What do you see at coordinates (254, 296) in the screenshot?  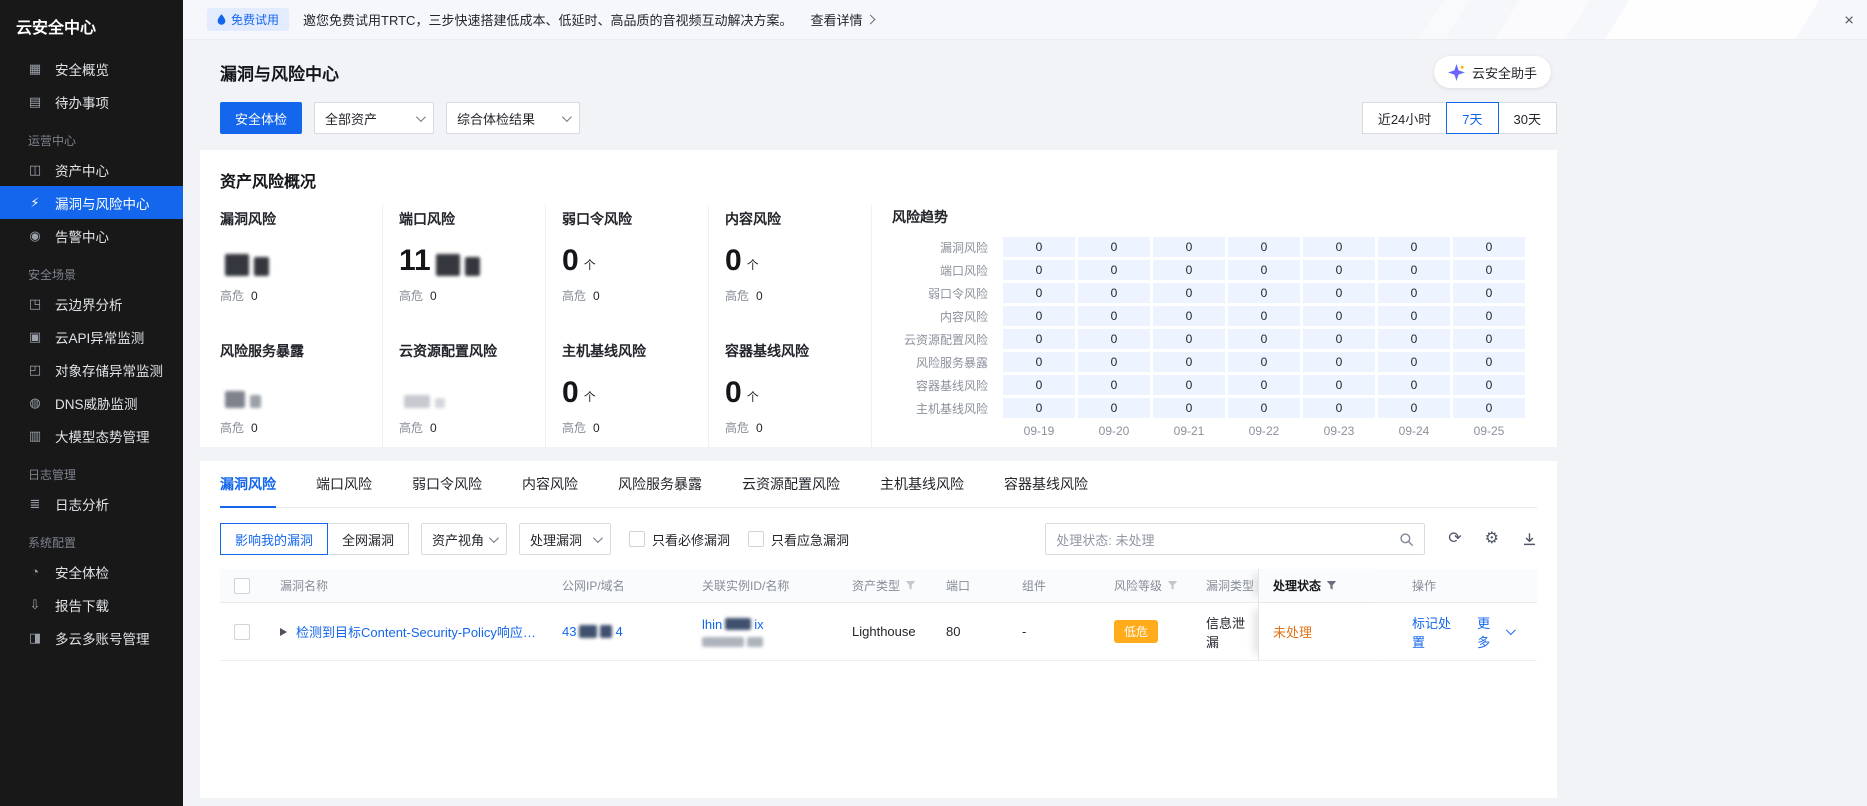 I see `high-risk-value: 0` at bounding box center [254, 296].